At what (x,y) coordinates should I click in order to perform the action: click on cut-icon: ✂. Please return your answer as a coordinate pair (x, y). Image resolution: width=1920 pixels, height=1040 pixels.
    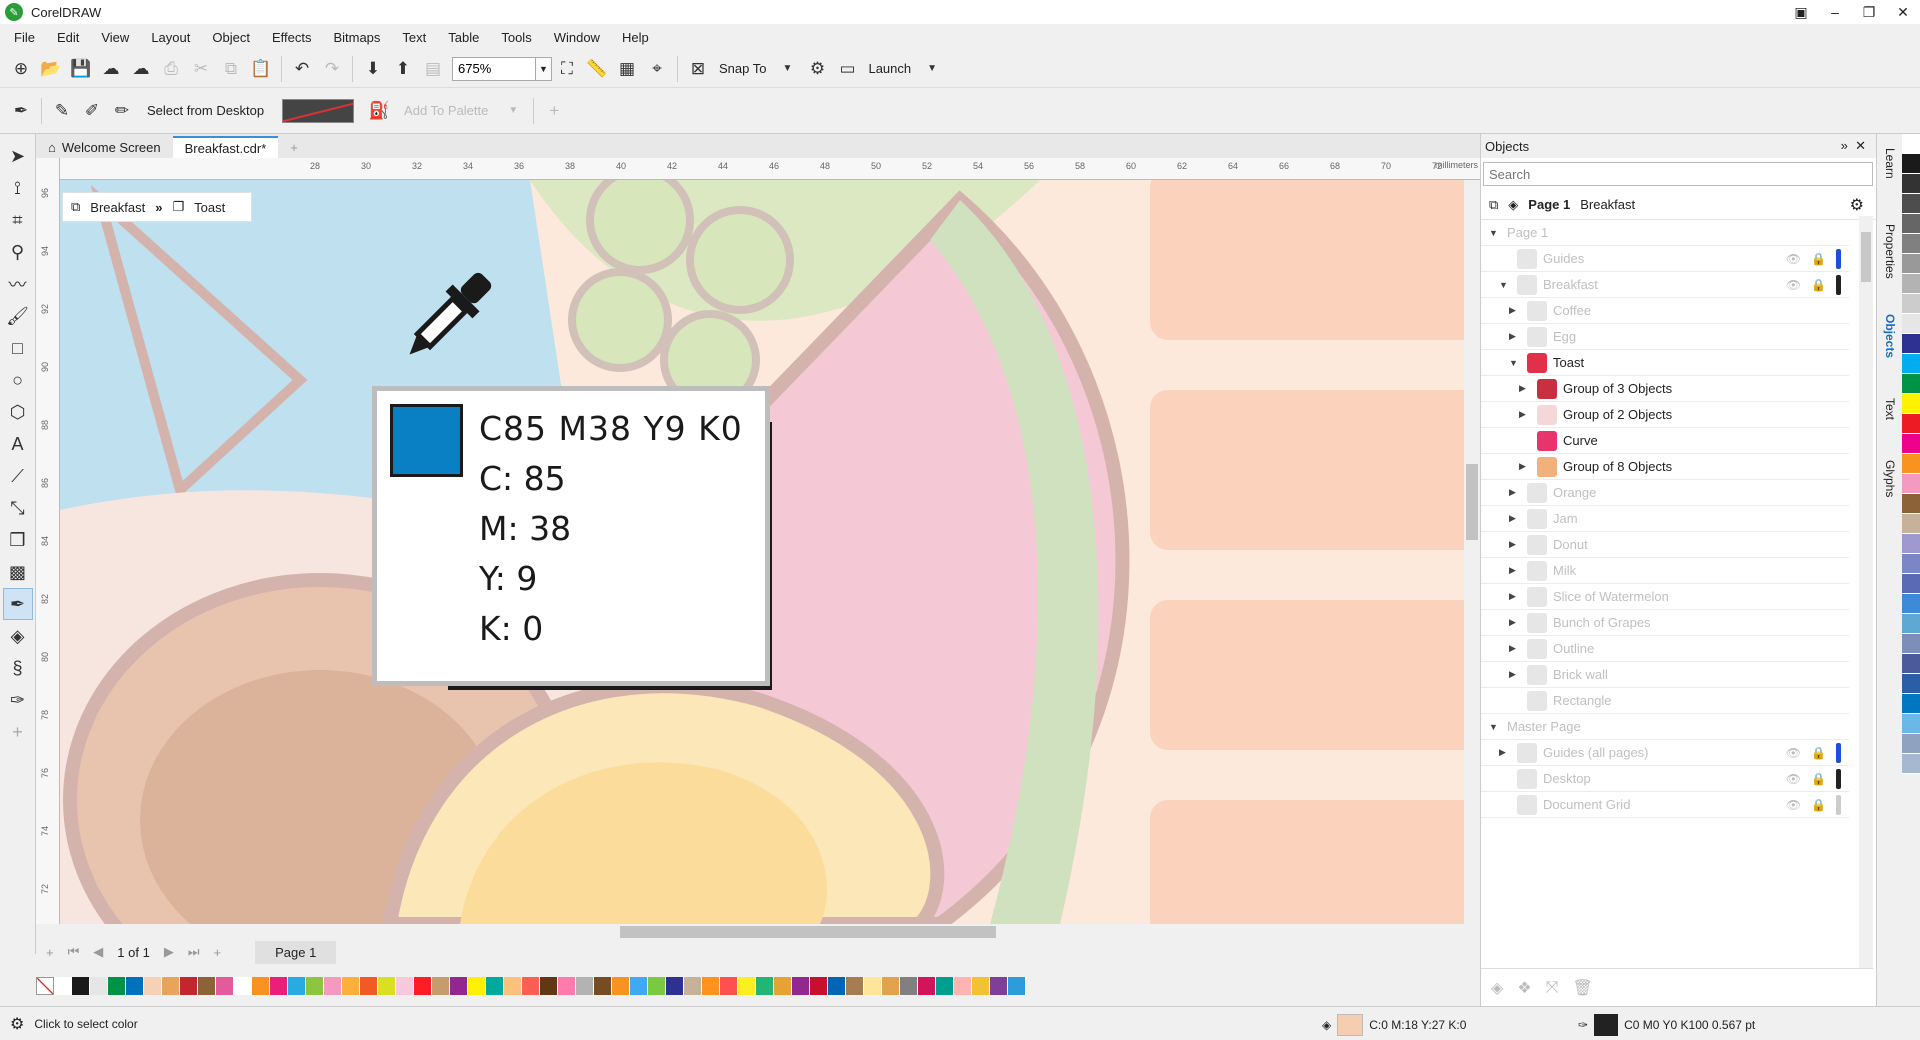
    Looking at the image, I should click on (201, 69).